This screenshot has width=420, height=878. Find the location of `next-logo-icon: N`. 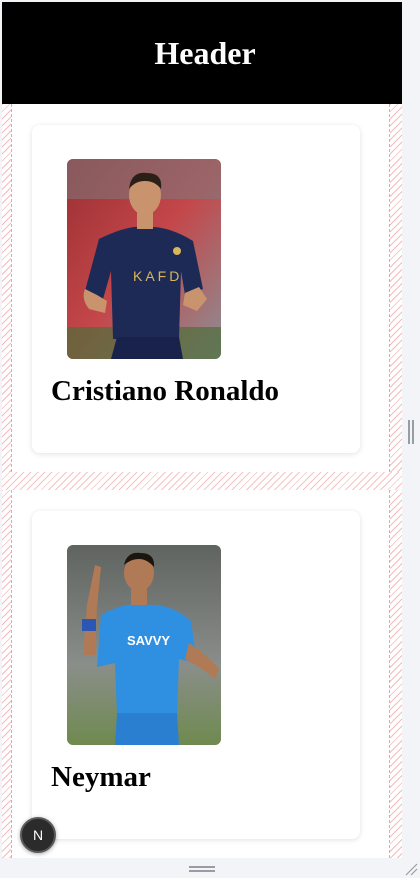

next-logo-icon: N is located at coordinates (38, 835).